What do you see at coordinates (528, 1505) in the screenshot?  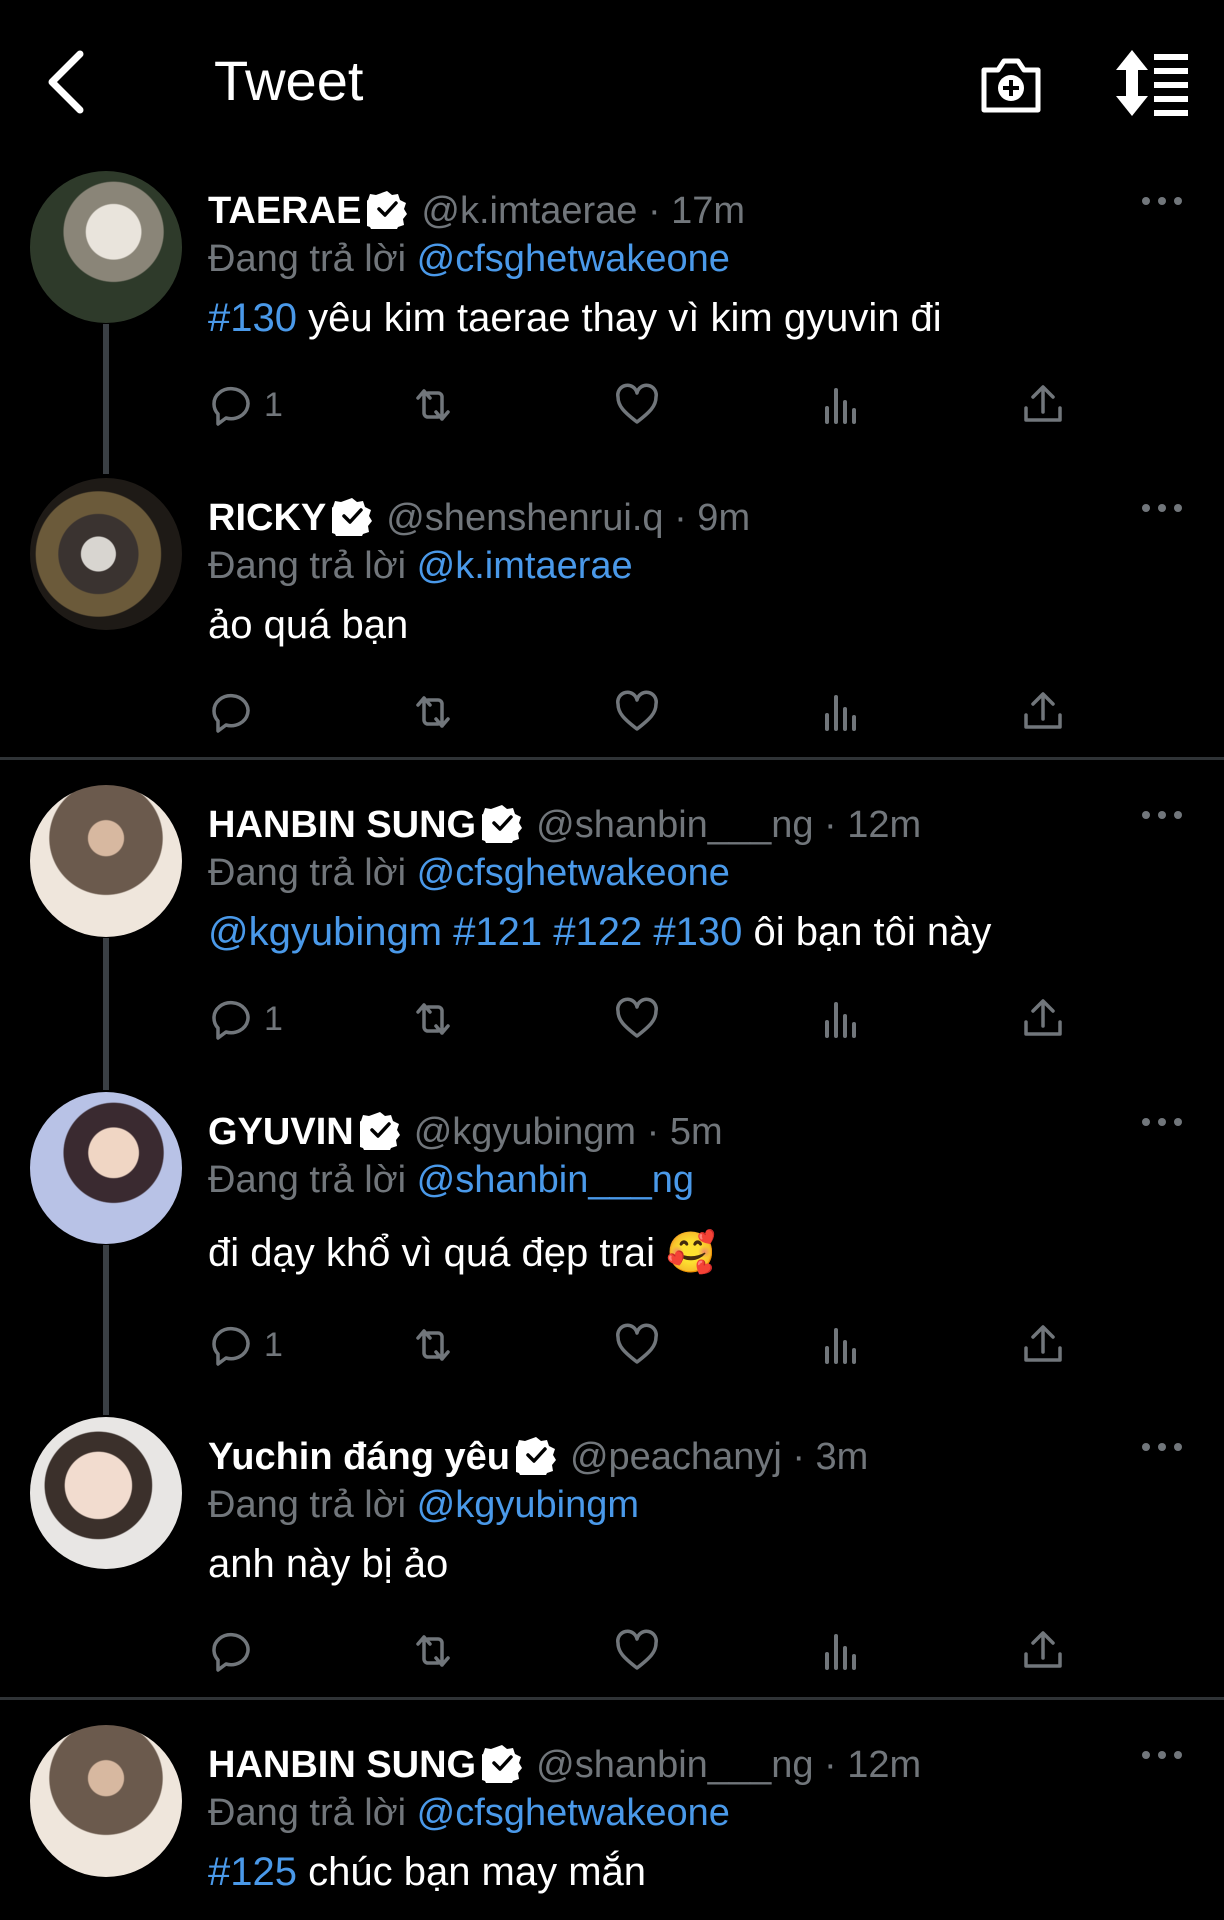 I see `reply-mention: @kgyubingm` at bounding box center [528, 1505].